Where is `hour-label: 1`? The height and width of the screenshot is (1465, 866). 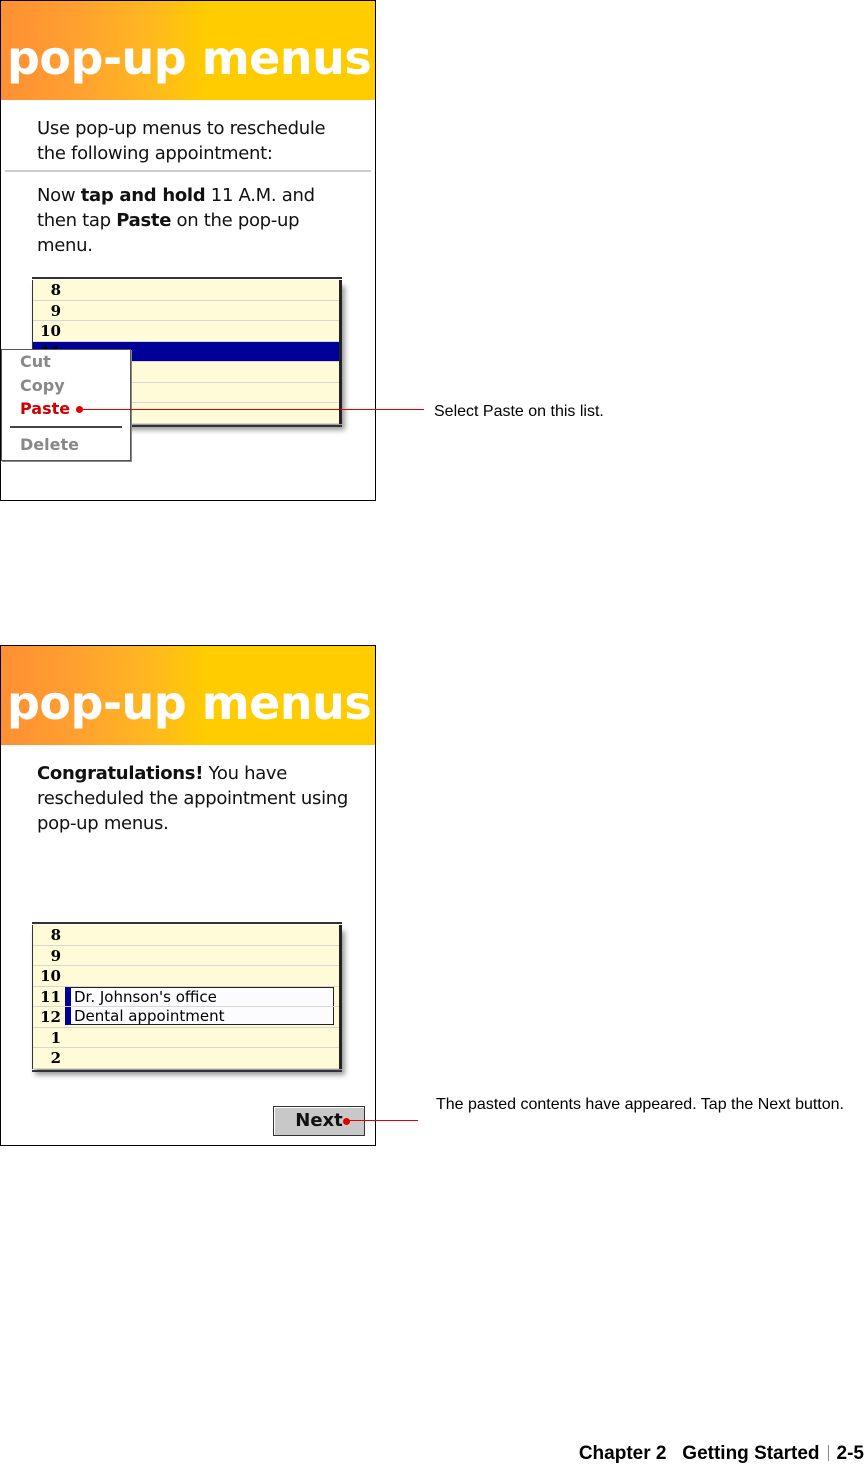
hour-label: 1 is located at coordinates (55, 1037).